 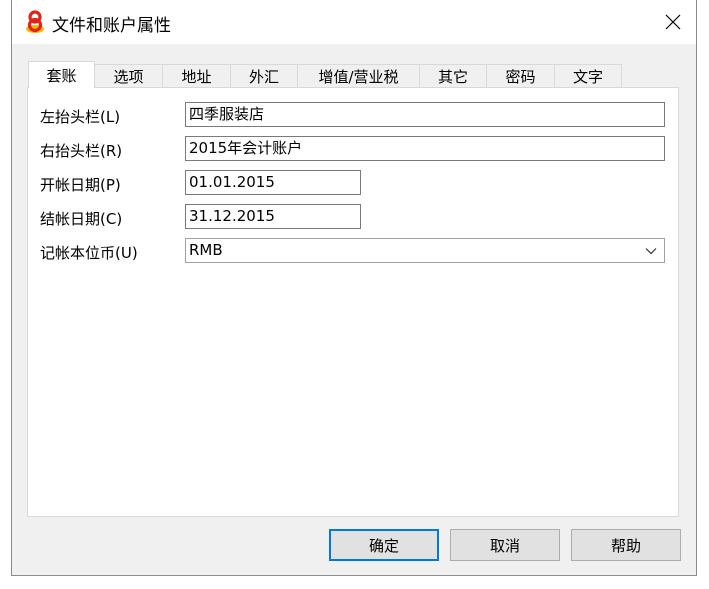 I want to click on currency-select-value: RMB, so click(x=206, y=250).